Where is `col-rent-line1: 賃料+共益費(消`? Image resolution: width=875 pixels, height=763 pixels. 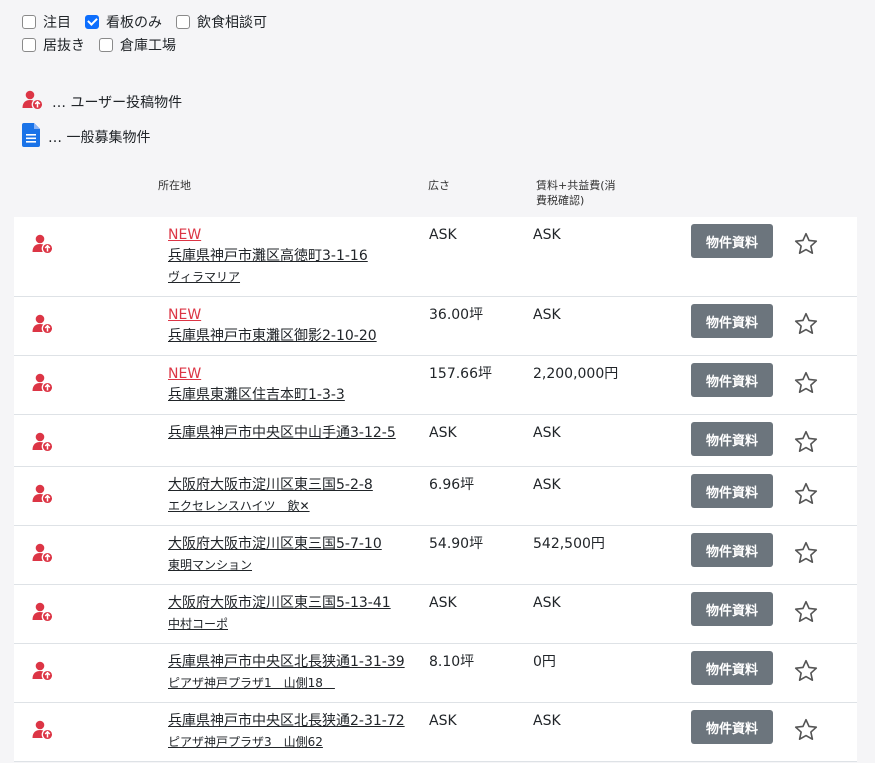 col-rent-line1: 賃料+共益費(消 is located at coordinates (576, 185).